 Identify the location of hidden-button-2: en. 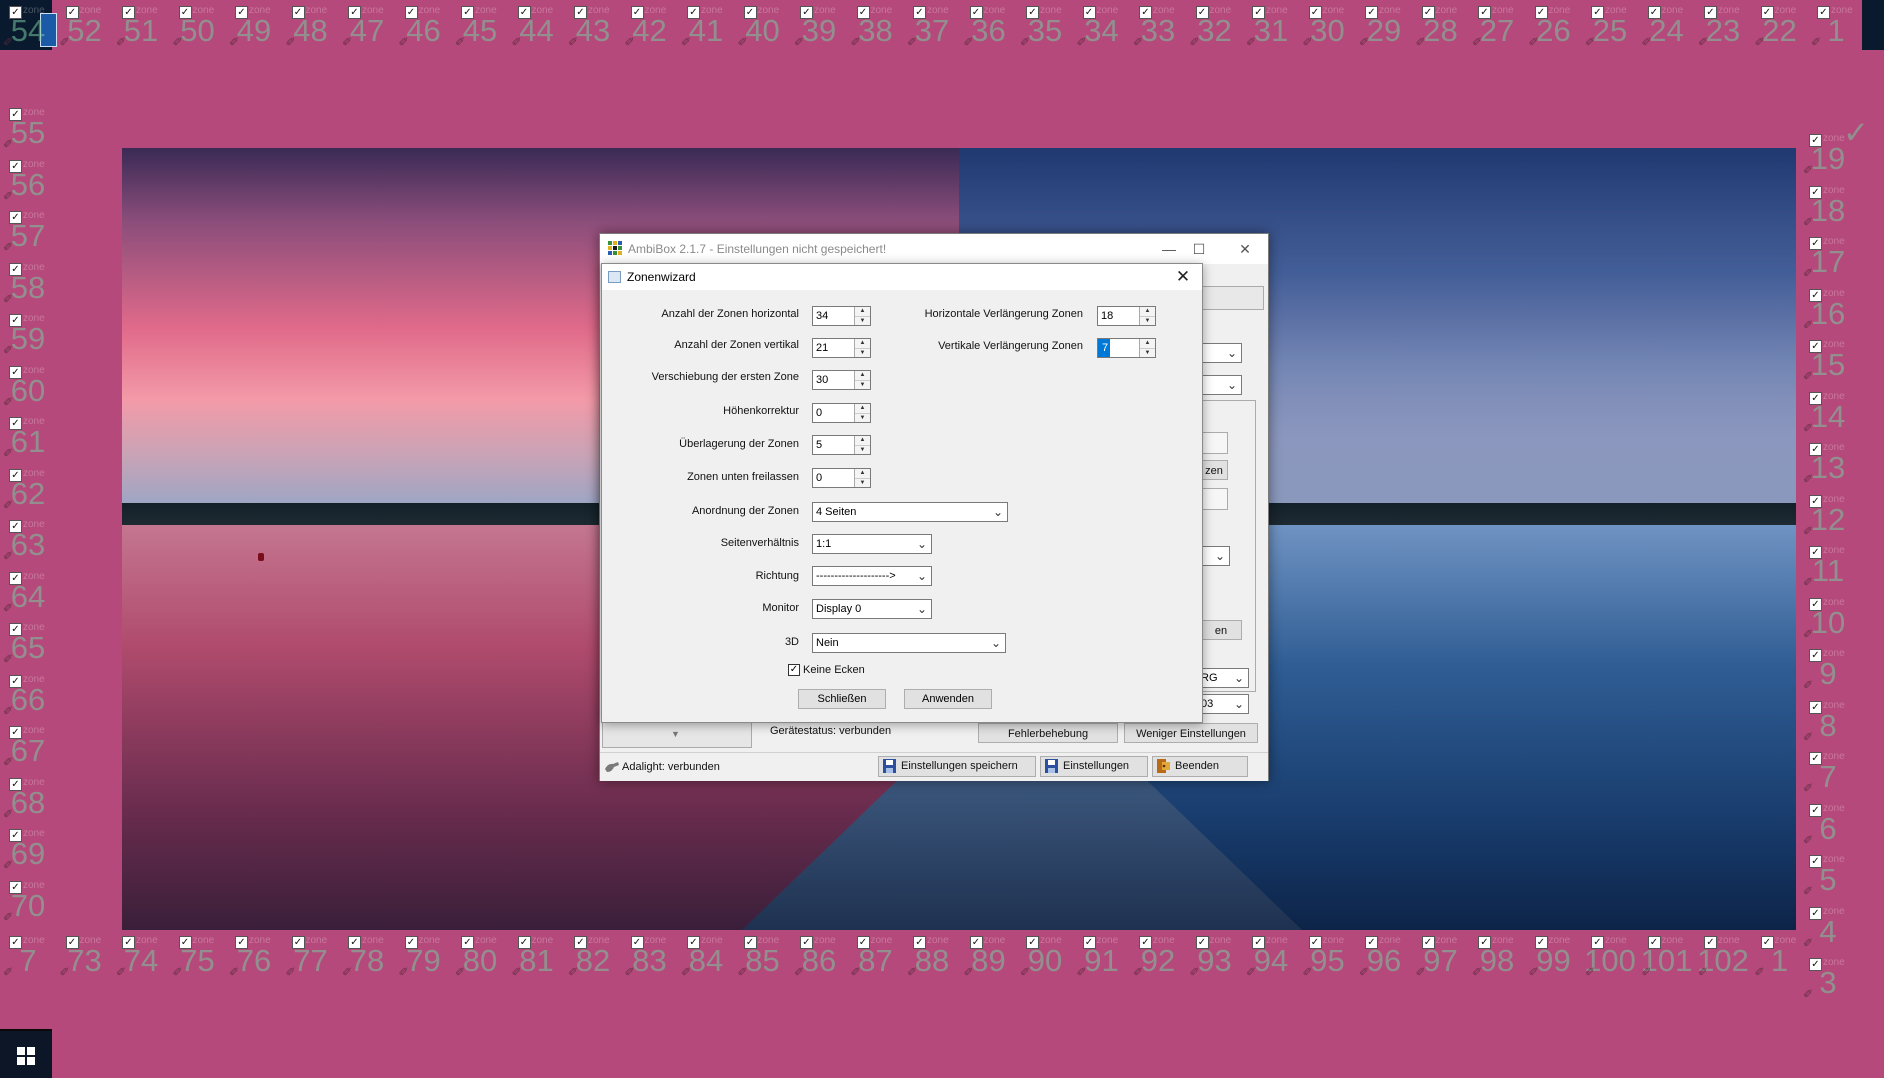
(1221, 630).